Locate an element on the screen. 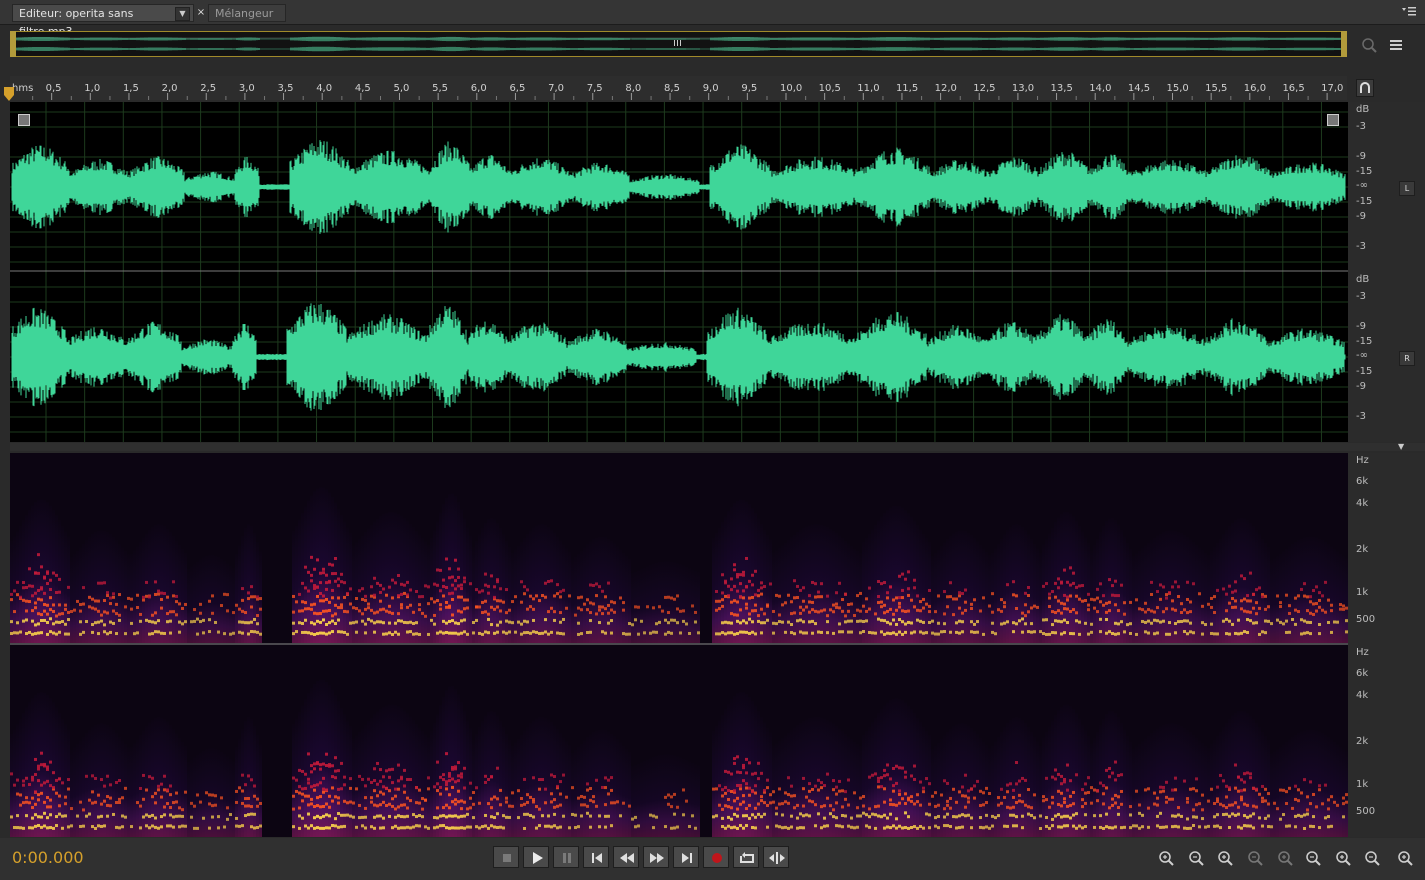 Image resolution: width=1425 pixels, height=880 pixels. ruler-tick-label: 1,0 is located at coordinates (92, 88).